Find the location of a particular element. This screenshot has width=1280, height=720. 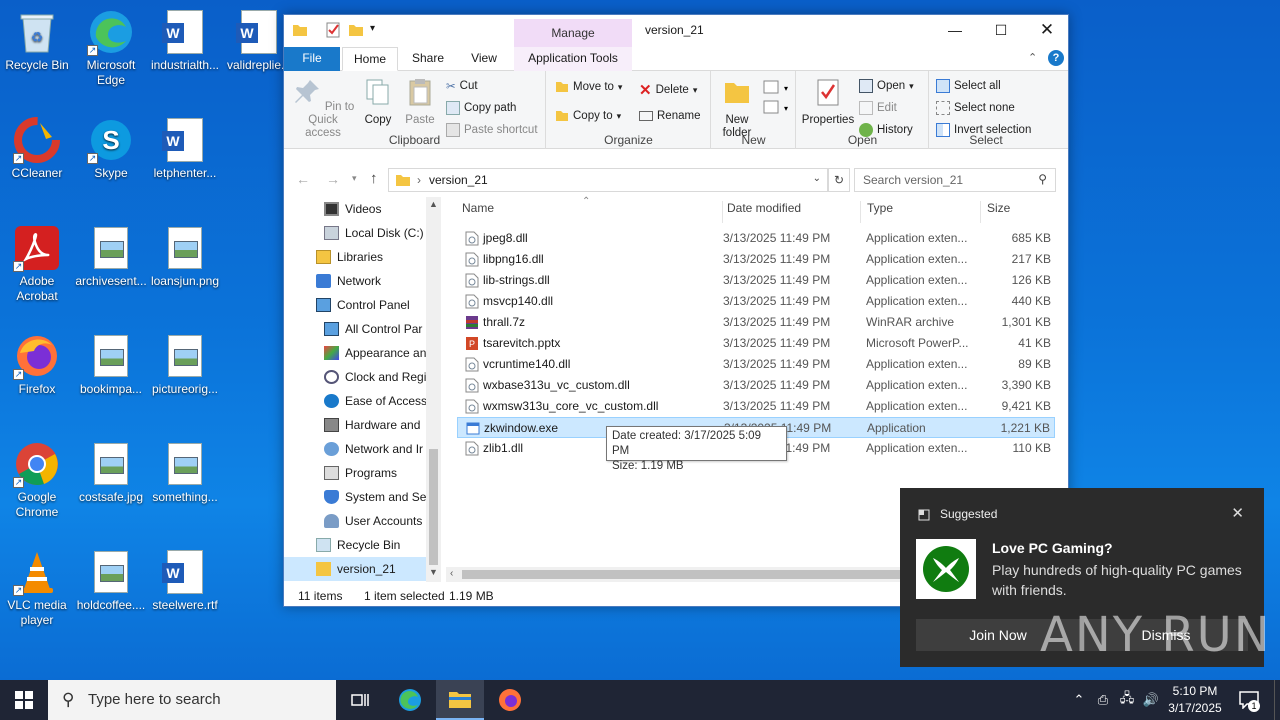

desktop-icon-recycle-bin: ♻ Recycle Bin is located at coordinates (37, 40).